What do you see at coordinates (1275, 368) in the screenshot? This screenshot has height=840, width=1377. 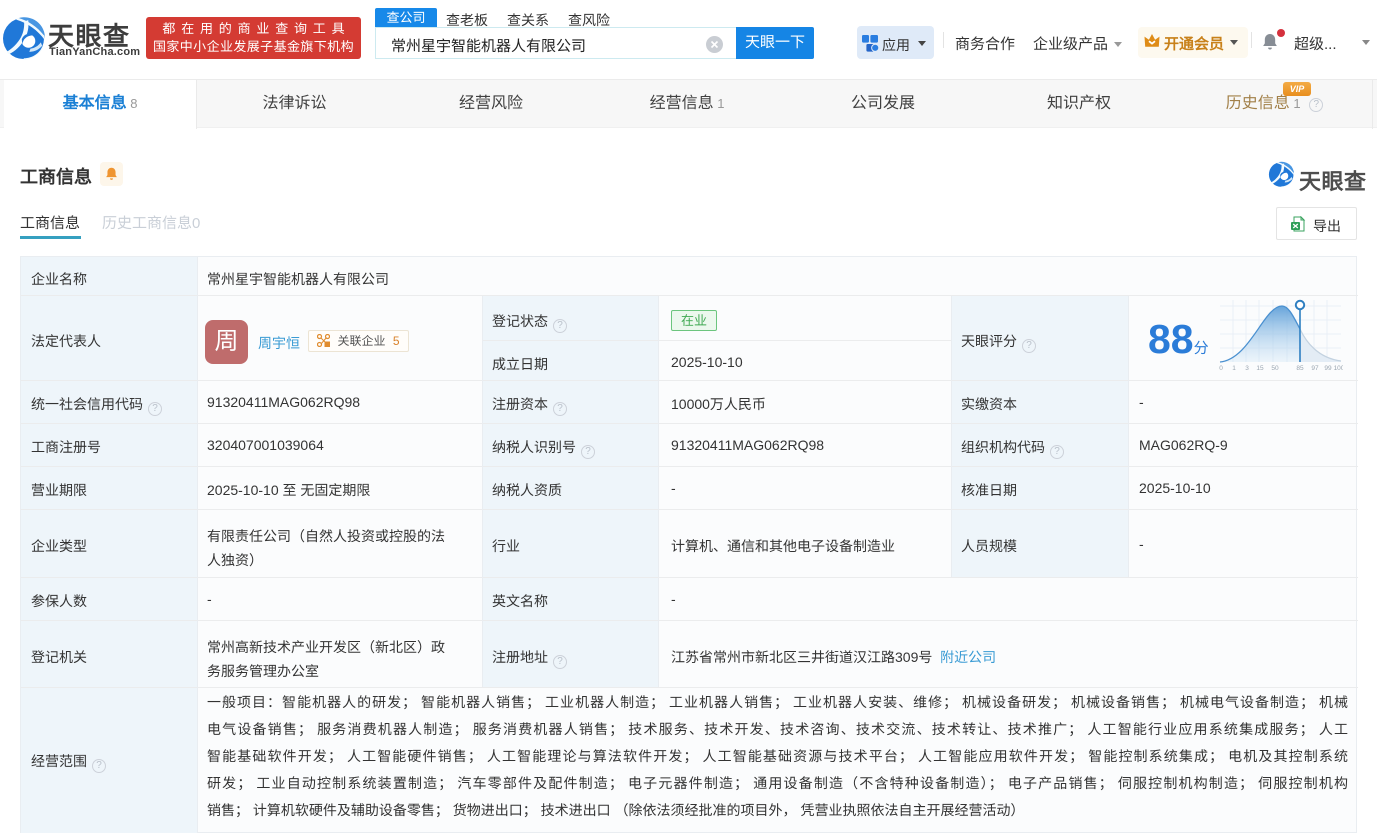 I see `svg-text: 50` at bounding box center [1275, 368].